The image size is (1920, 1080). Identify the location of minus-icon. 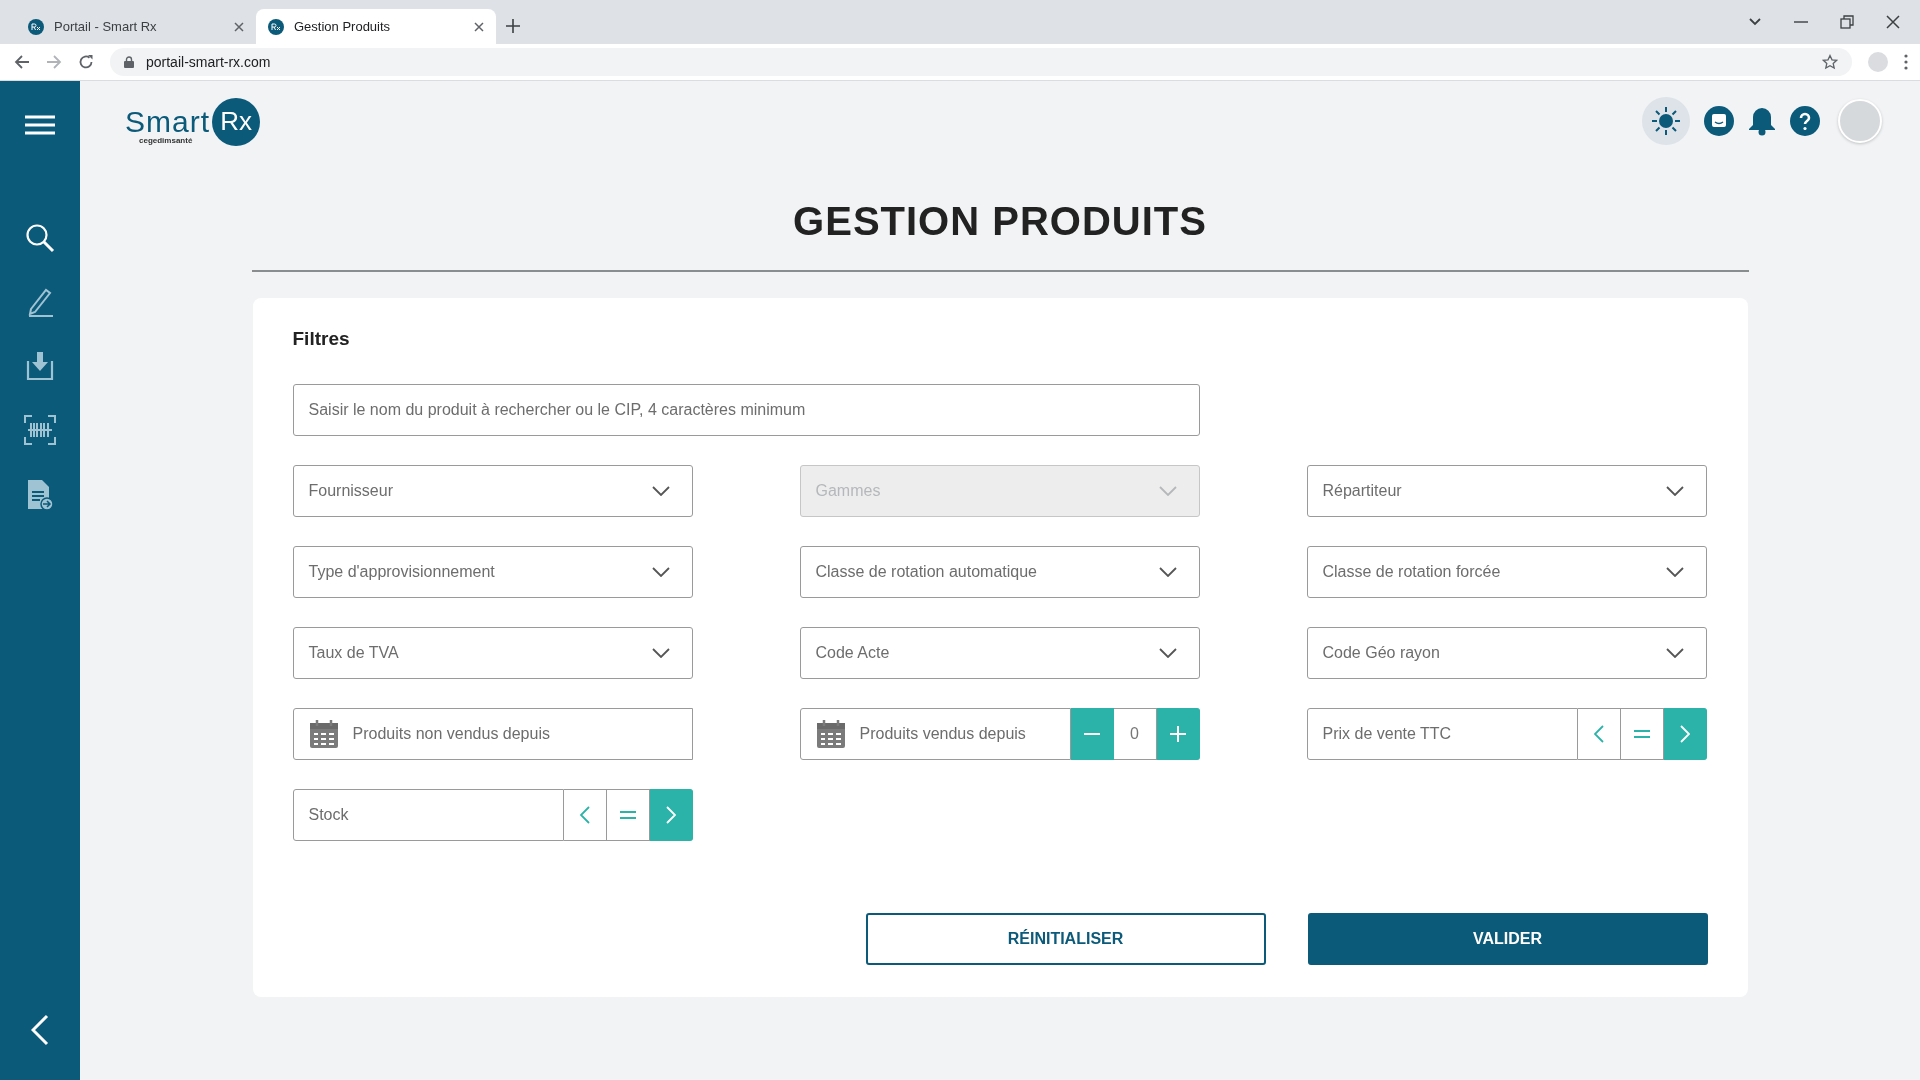
(1091, 734).